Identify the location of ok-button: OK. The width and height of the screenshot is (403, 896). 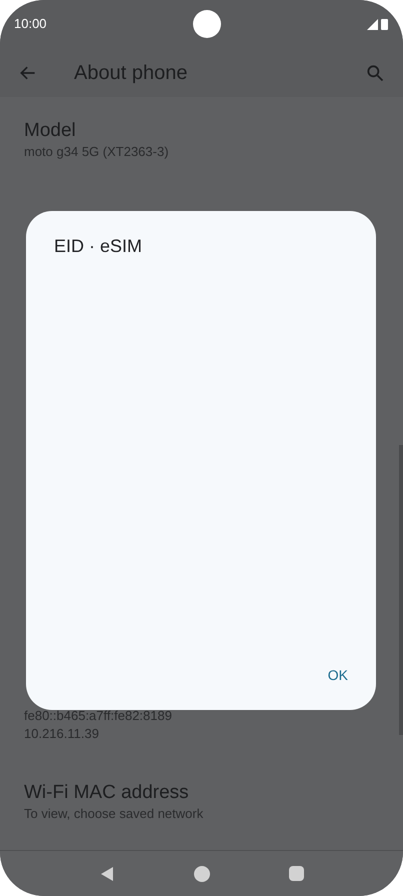
(338, 675).